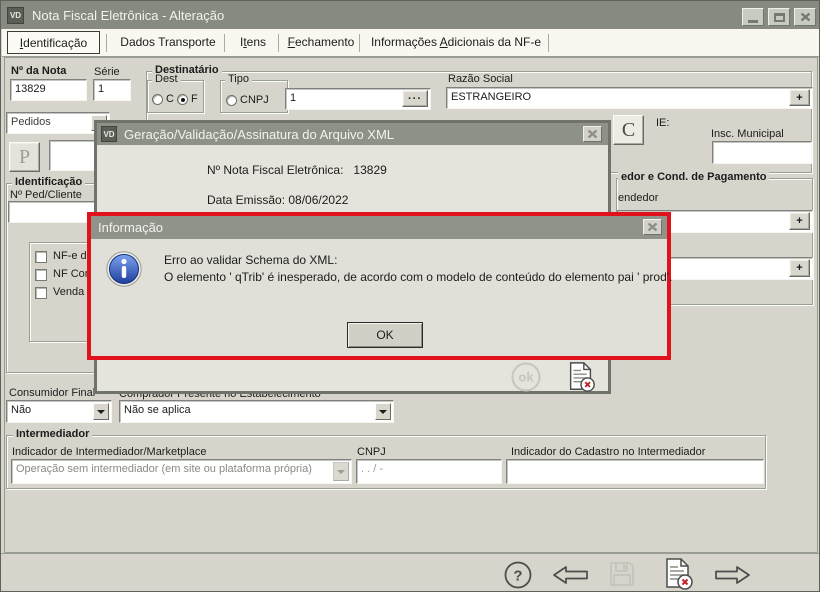 The width and height of the screenshot is (820, 592). Describe the element at coordinates (678, 574) in the screenshot. I see `cancel-document-icon` at that location.